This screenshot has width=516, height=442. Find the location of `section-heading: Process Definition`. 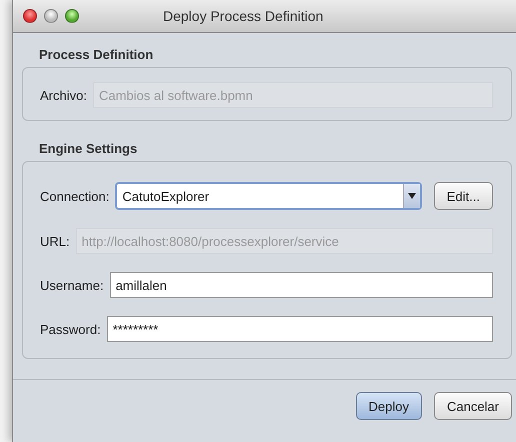

section-heading: Process Definition is located at coordinates (96, 55).